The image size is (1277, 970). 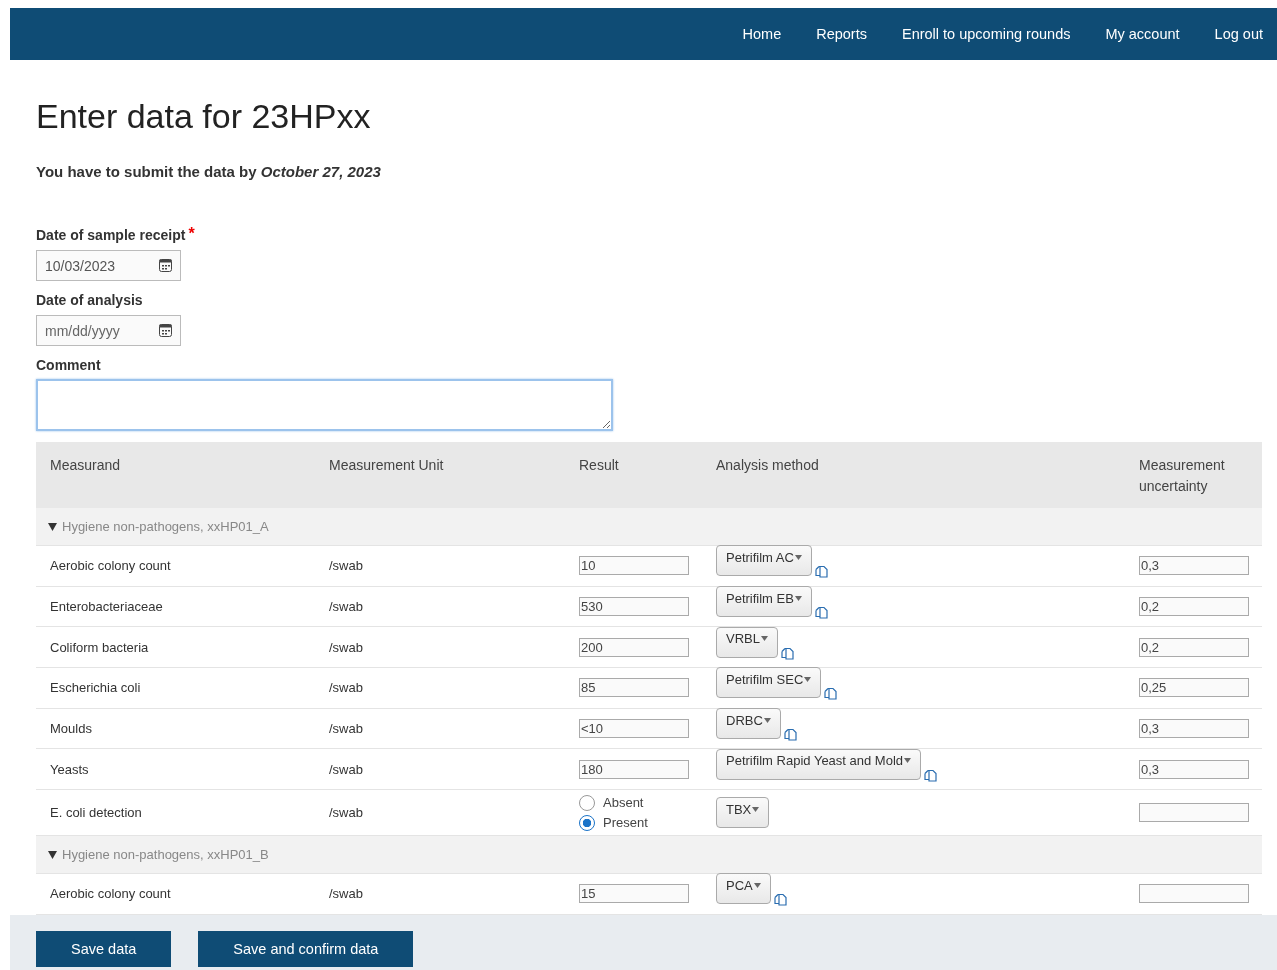 What do you see at coordinates (634, 566) in the screenshot?
I see `result-field: 10` at bounding box center [634, 566].